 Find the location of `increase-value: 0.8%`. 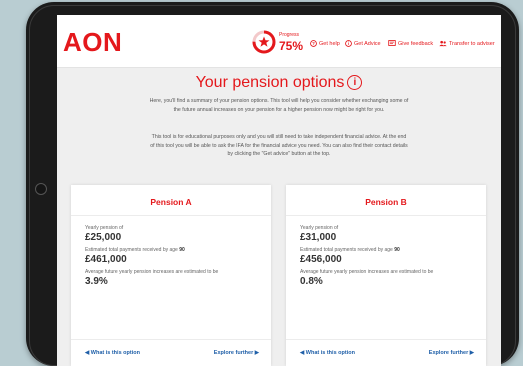

increase-value: 0.8% is located at coordinates (311, 281).